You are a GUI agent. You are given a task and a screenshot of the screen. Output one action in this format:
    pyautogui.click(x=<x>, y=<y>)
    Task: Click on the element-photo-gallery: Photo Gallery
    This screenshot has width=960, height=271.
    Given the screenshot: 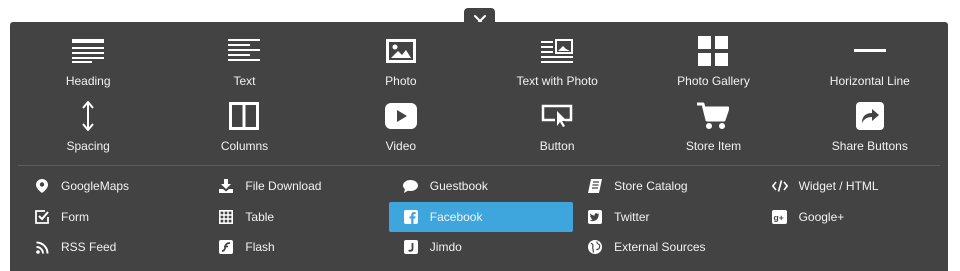 What is the action you would take?
    pyautogui.click(x=713, y=66)
    